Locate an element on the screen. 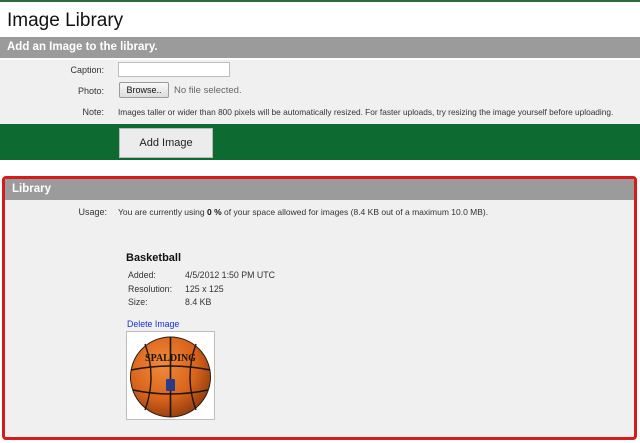 The height and width of the screenshot is (443, 640). resolution-value: 125 x 125 is located at coordinates (204, 289).